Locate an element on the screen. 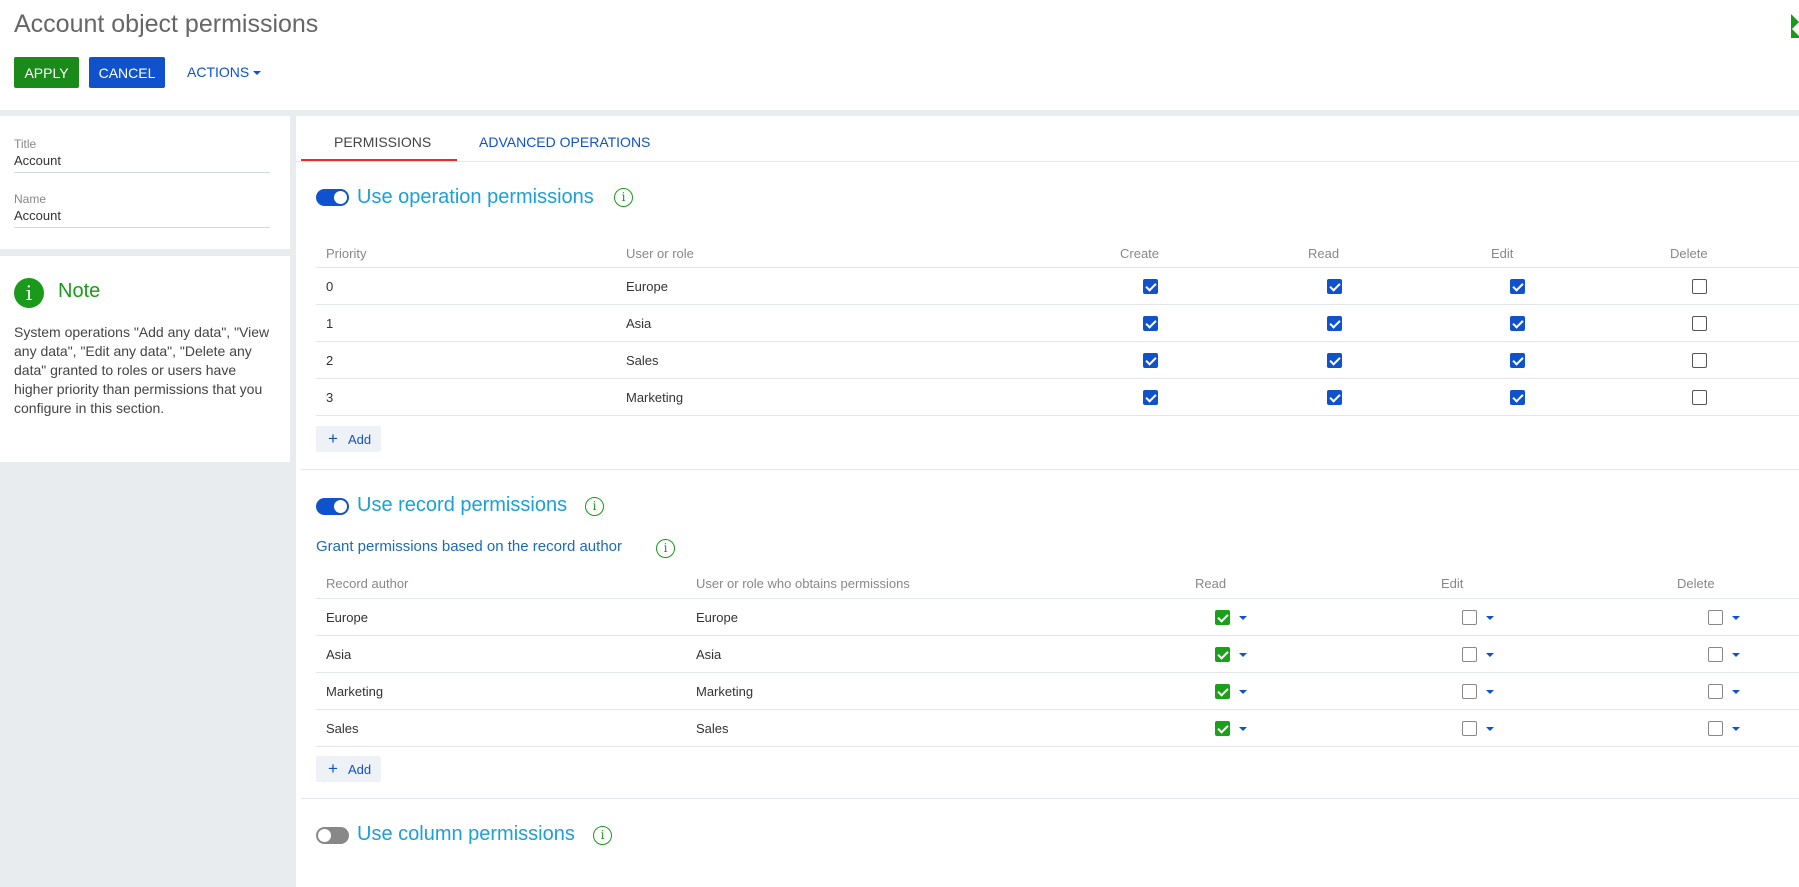  title-field-value: Account is located at coordinates (142, 162).